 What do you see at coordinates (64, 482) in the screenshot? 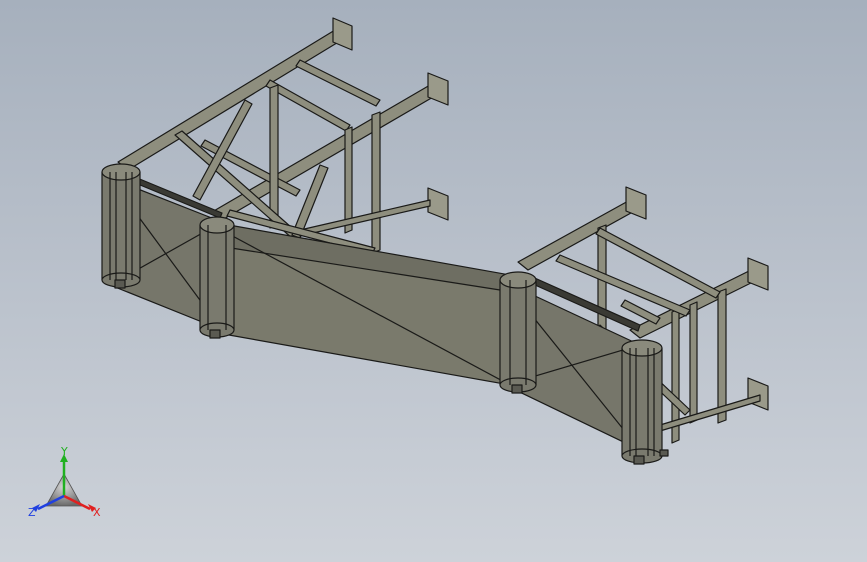
I see `axis-triad: Y X Z` at bounding box center [64, 482].